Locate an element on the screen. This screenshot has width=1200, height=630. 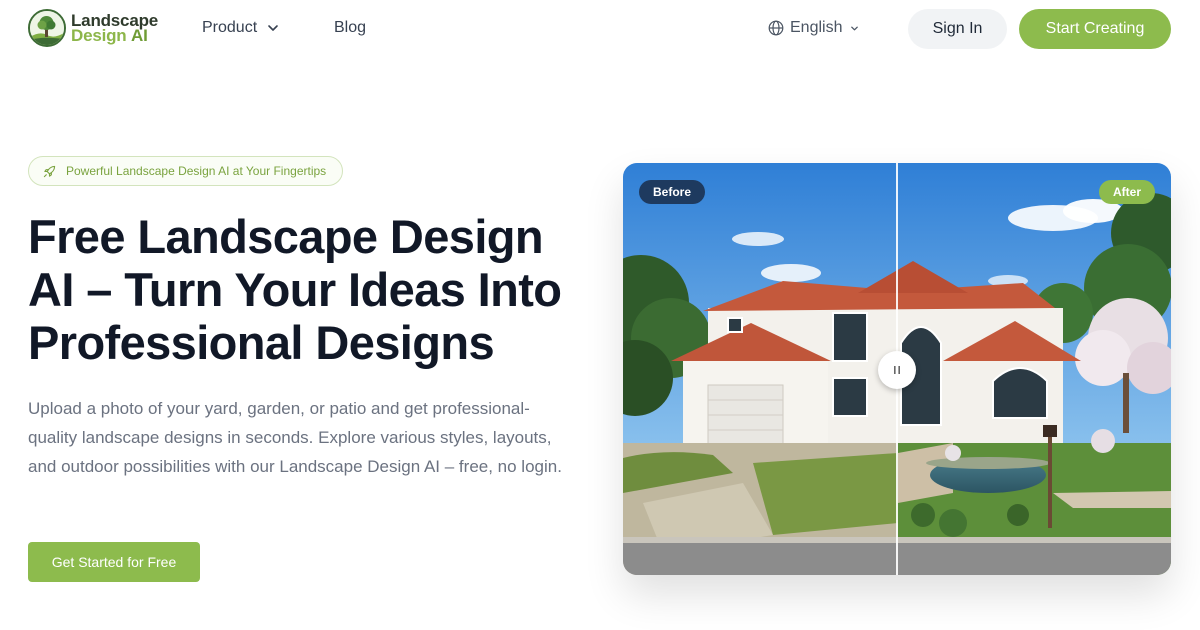
rocket-icon is located at coordinates (49, 171).